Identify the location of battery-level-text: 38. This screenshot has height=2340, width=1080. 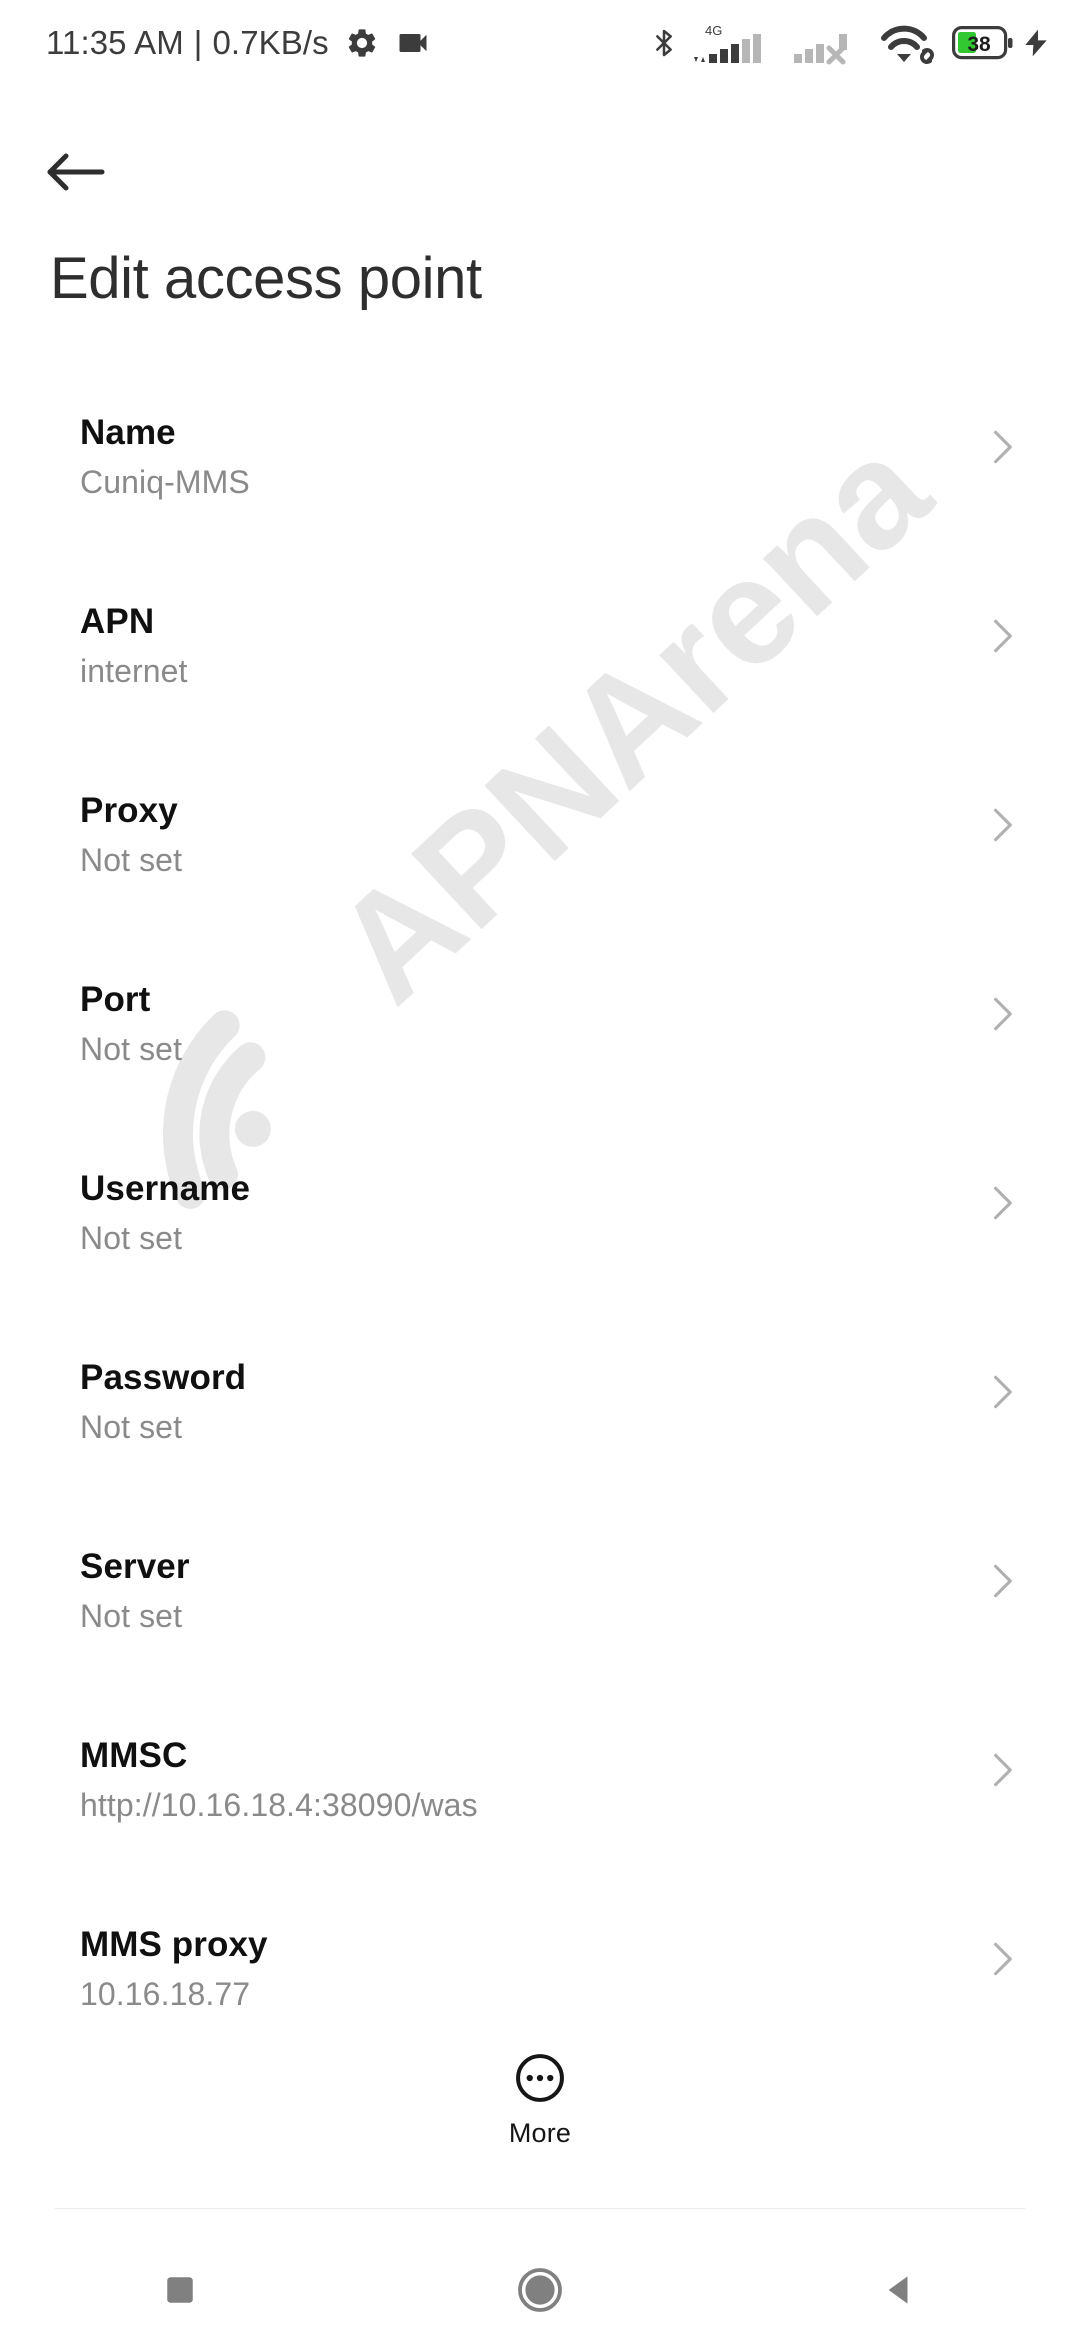
(979, 44).